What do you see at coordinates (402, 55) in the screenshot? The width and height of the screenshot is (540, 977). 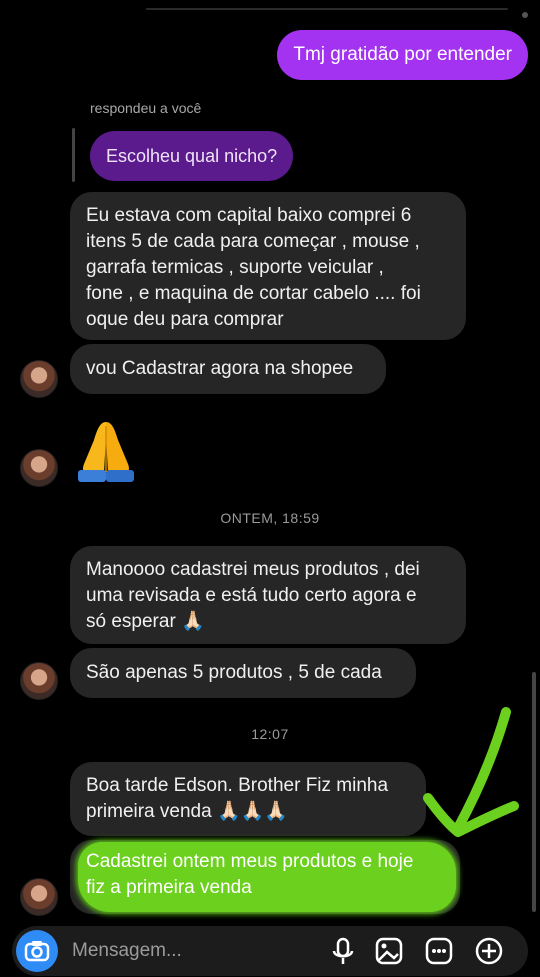 I see `sent-message-bubble: Tmj gratidão por entender` at bounding box center [402, 55].